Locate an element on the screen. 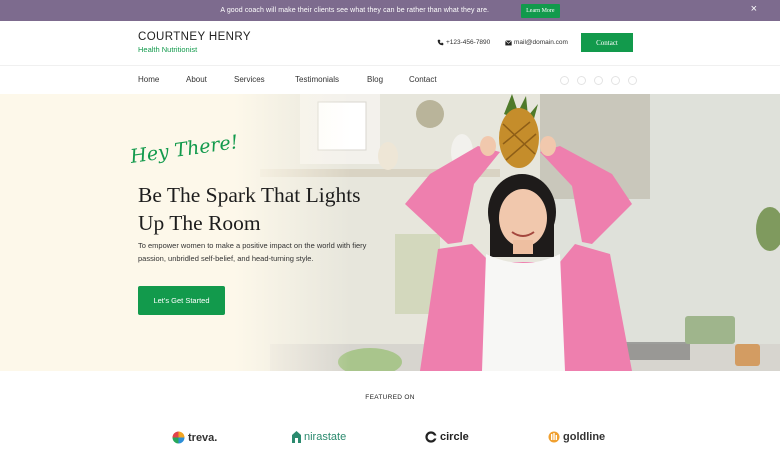  logo-treva-text: treva. is located at coordinates (203, 437).